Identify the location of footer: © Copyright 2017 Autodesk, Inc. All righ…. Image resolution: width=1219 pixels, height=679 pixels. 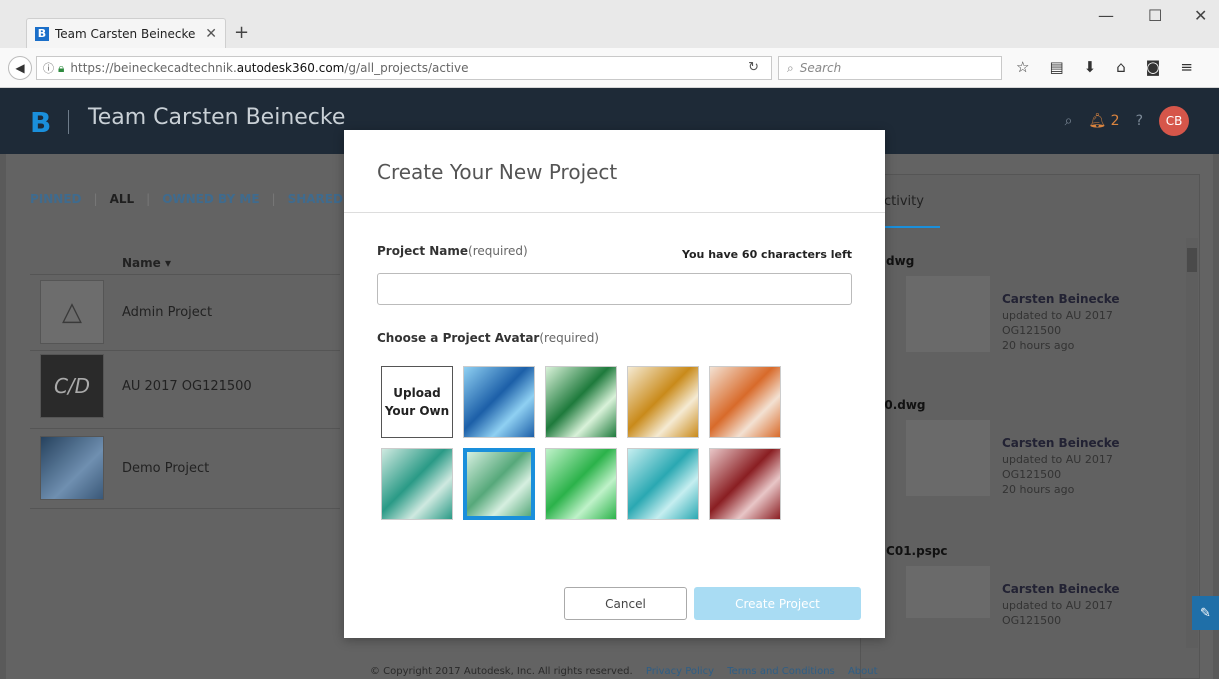
(624, 671).